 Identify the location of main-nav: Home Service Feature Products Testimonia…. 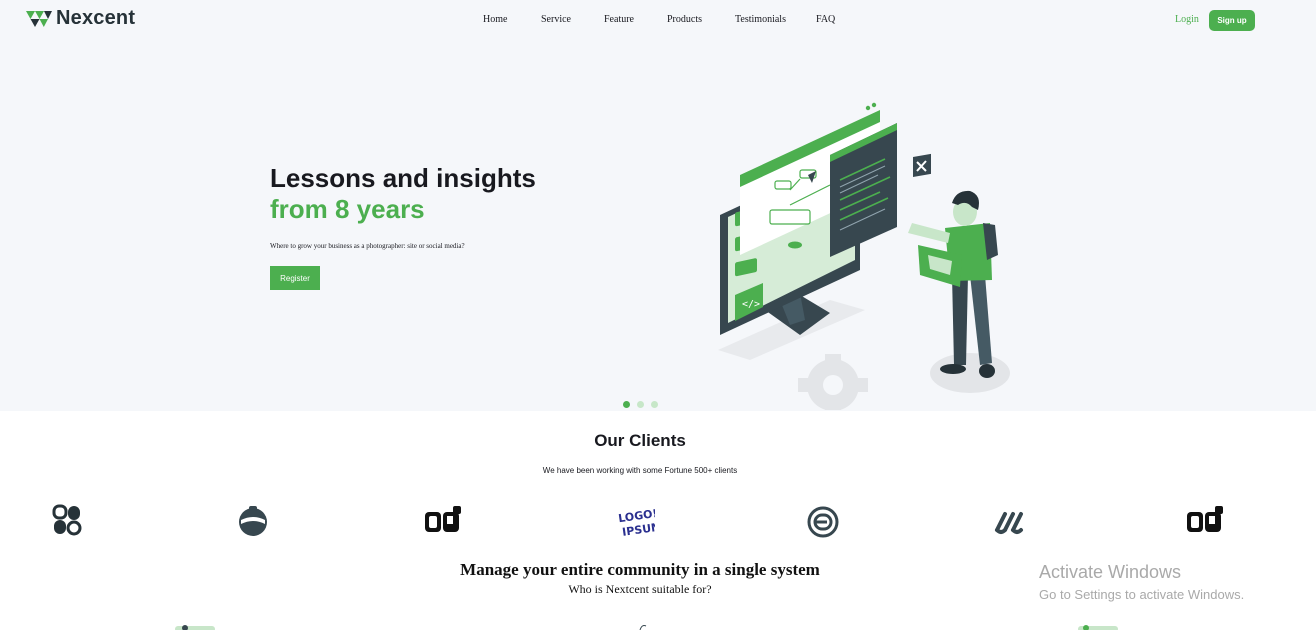
(659, 19).